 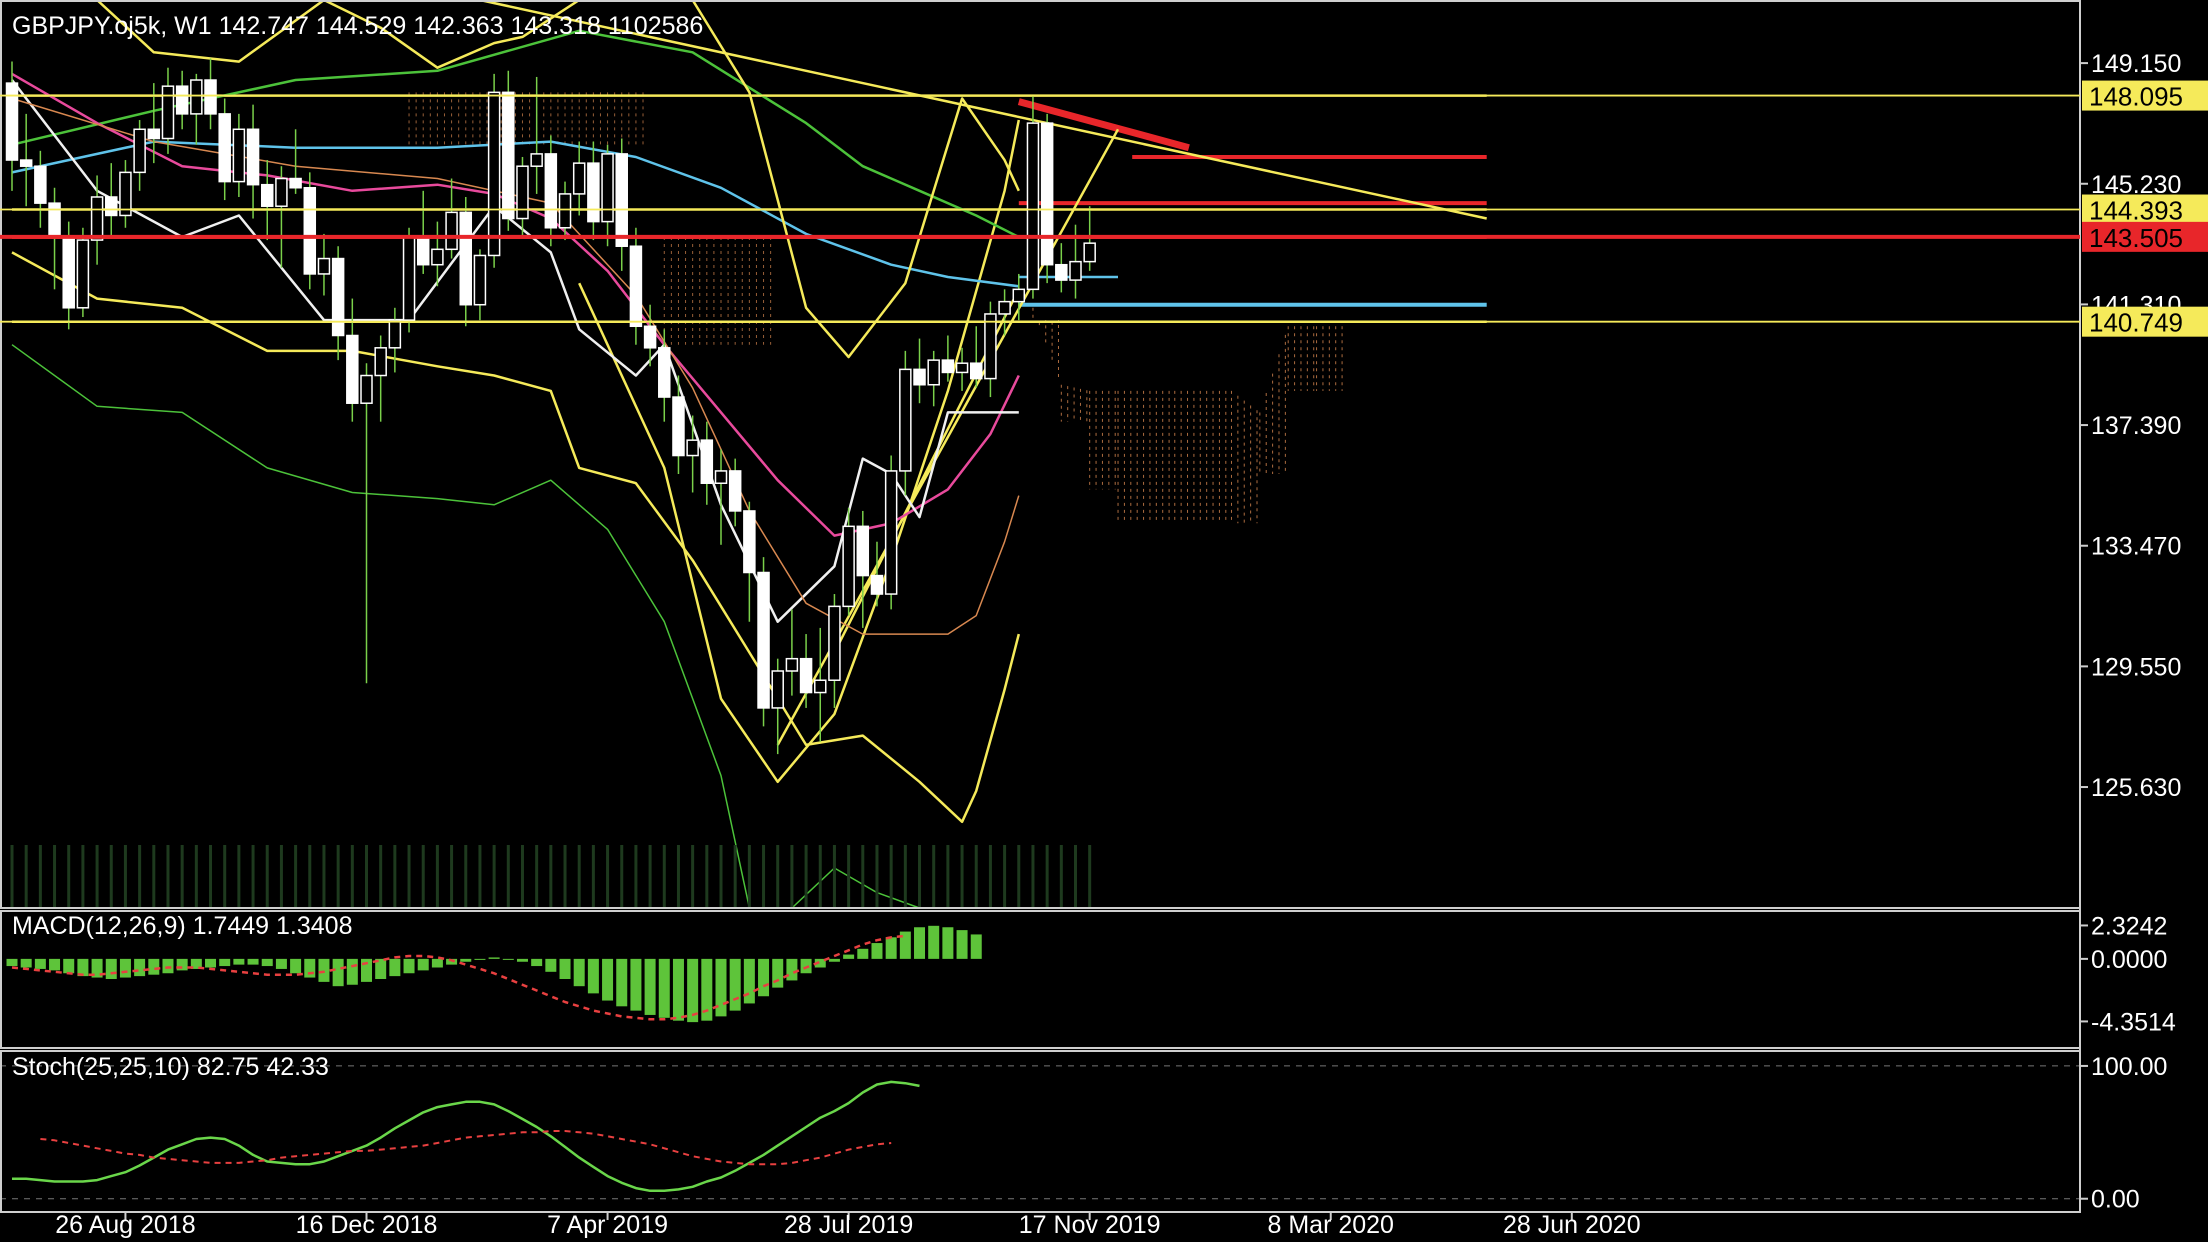 I want to click on x-tick-label: 7 Apr 2019, so click(x=607, y=1225).